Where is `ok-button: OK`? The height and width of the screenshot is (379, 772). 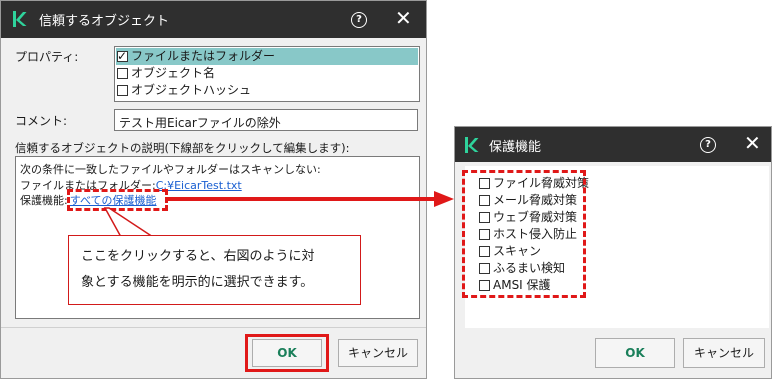
ok-button: OK is located at coordinates (635, 353).